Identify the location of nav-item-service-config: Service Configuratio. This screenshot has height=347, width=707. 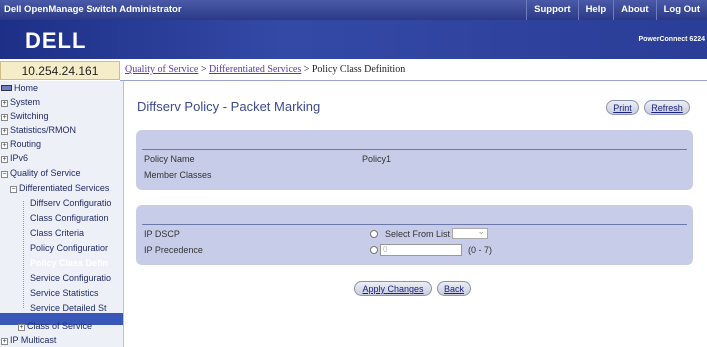
(70, 278).